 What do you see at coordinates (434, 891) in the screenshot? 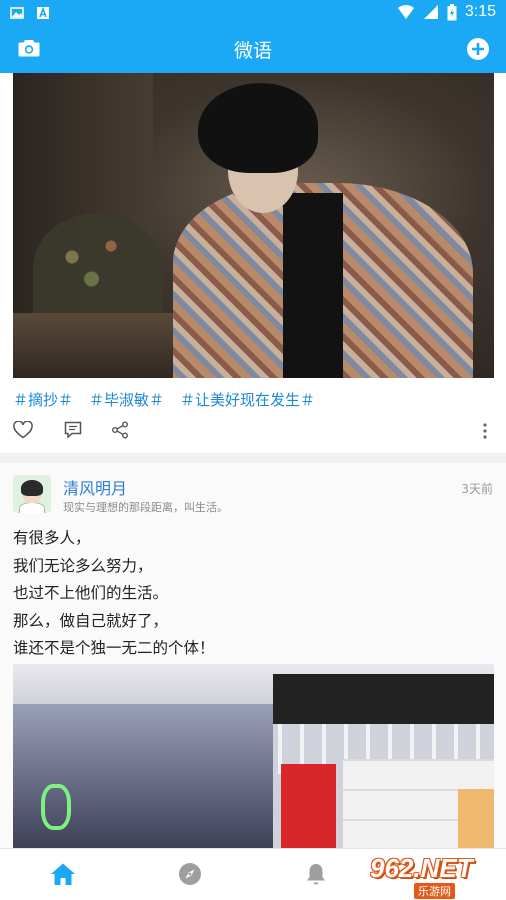
I see `watermark-subtext: 乐游网` at bounding box center [434, 891].